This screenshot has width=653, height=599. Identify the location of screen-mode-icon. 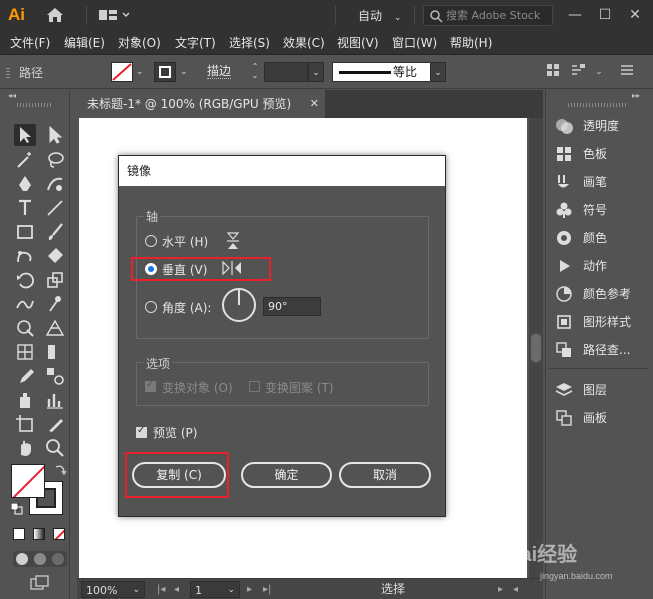
(40, 583).